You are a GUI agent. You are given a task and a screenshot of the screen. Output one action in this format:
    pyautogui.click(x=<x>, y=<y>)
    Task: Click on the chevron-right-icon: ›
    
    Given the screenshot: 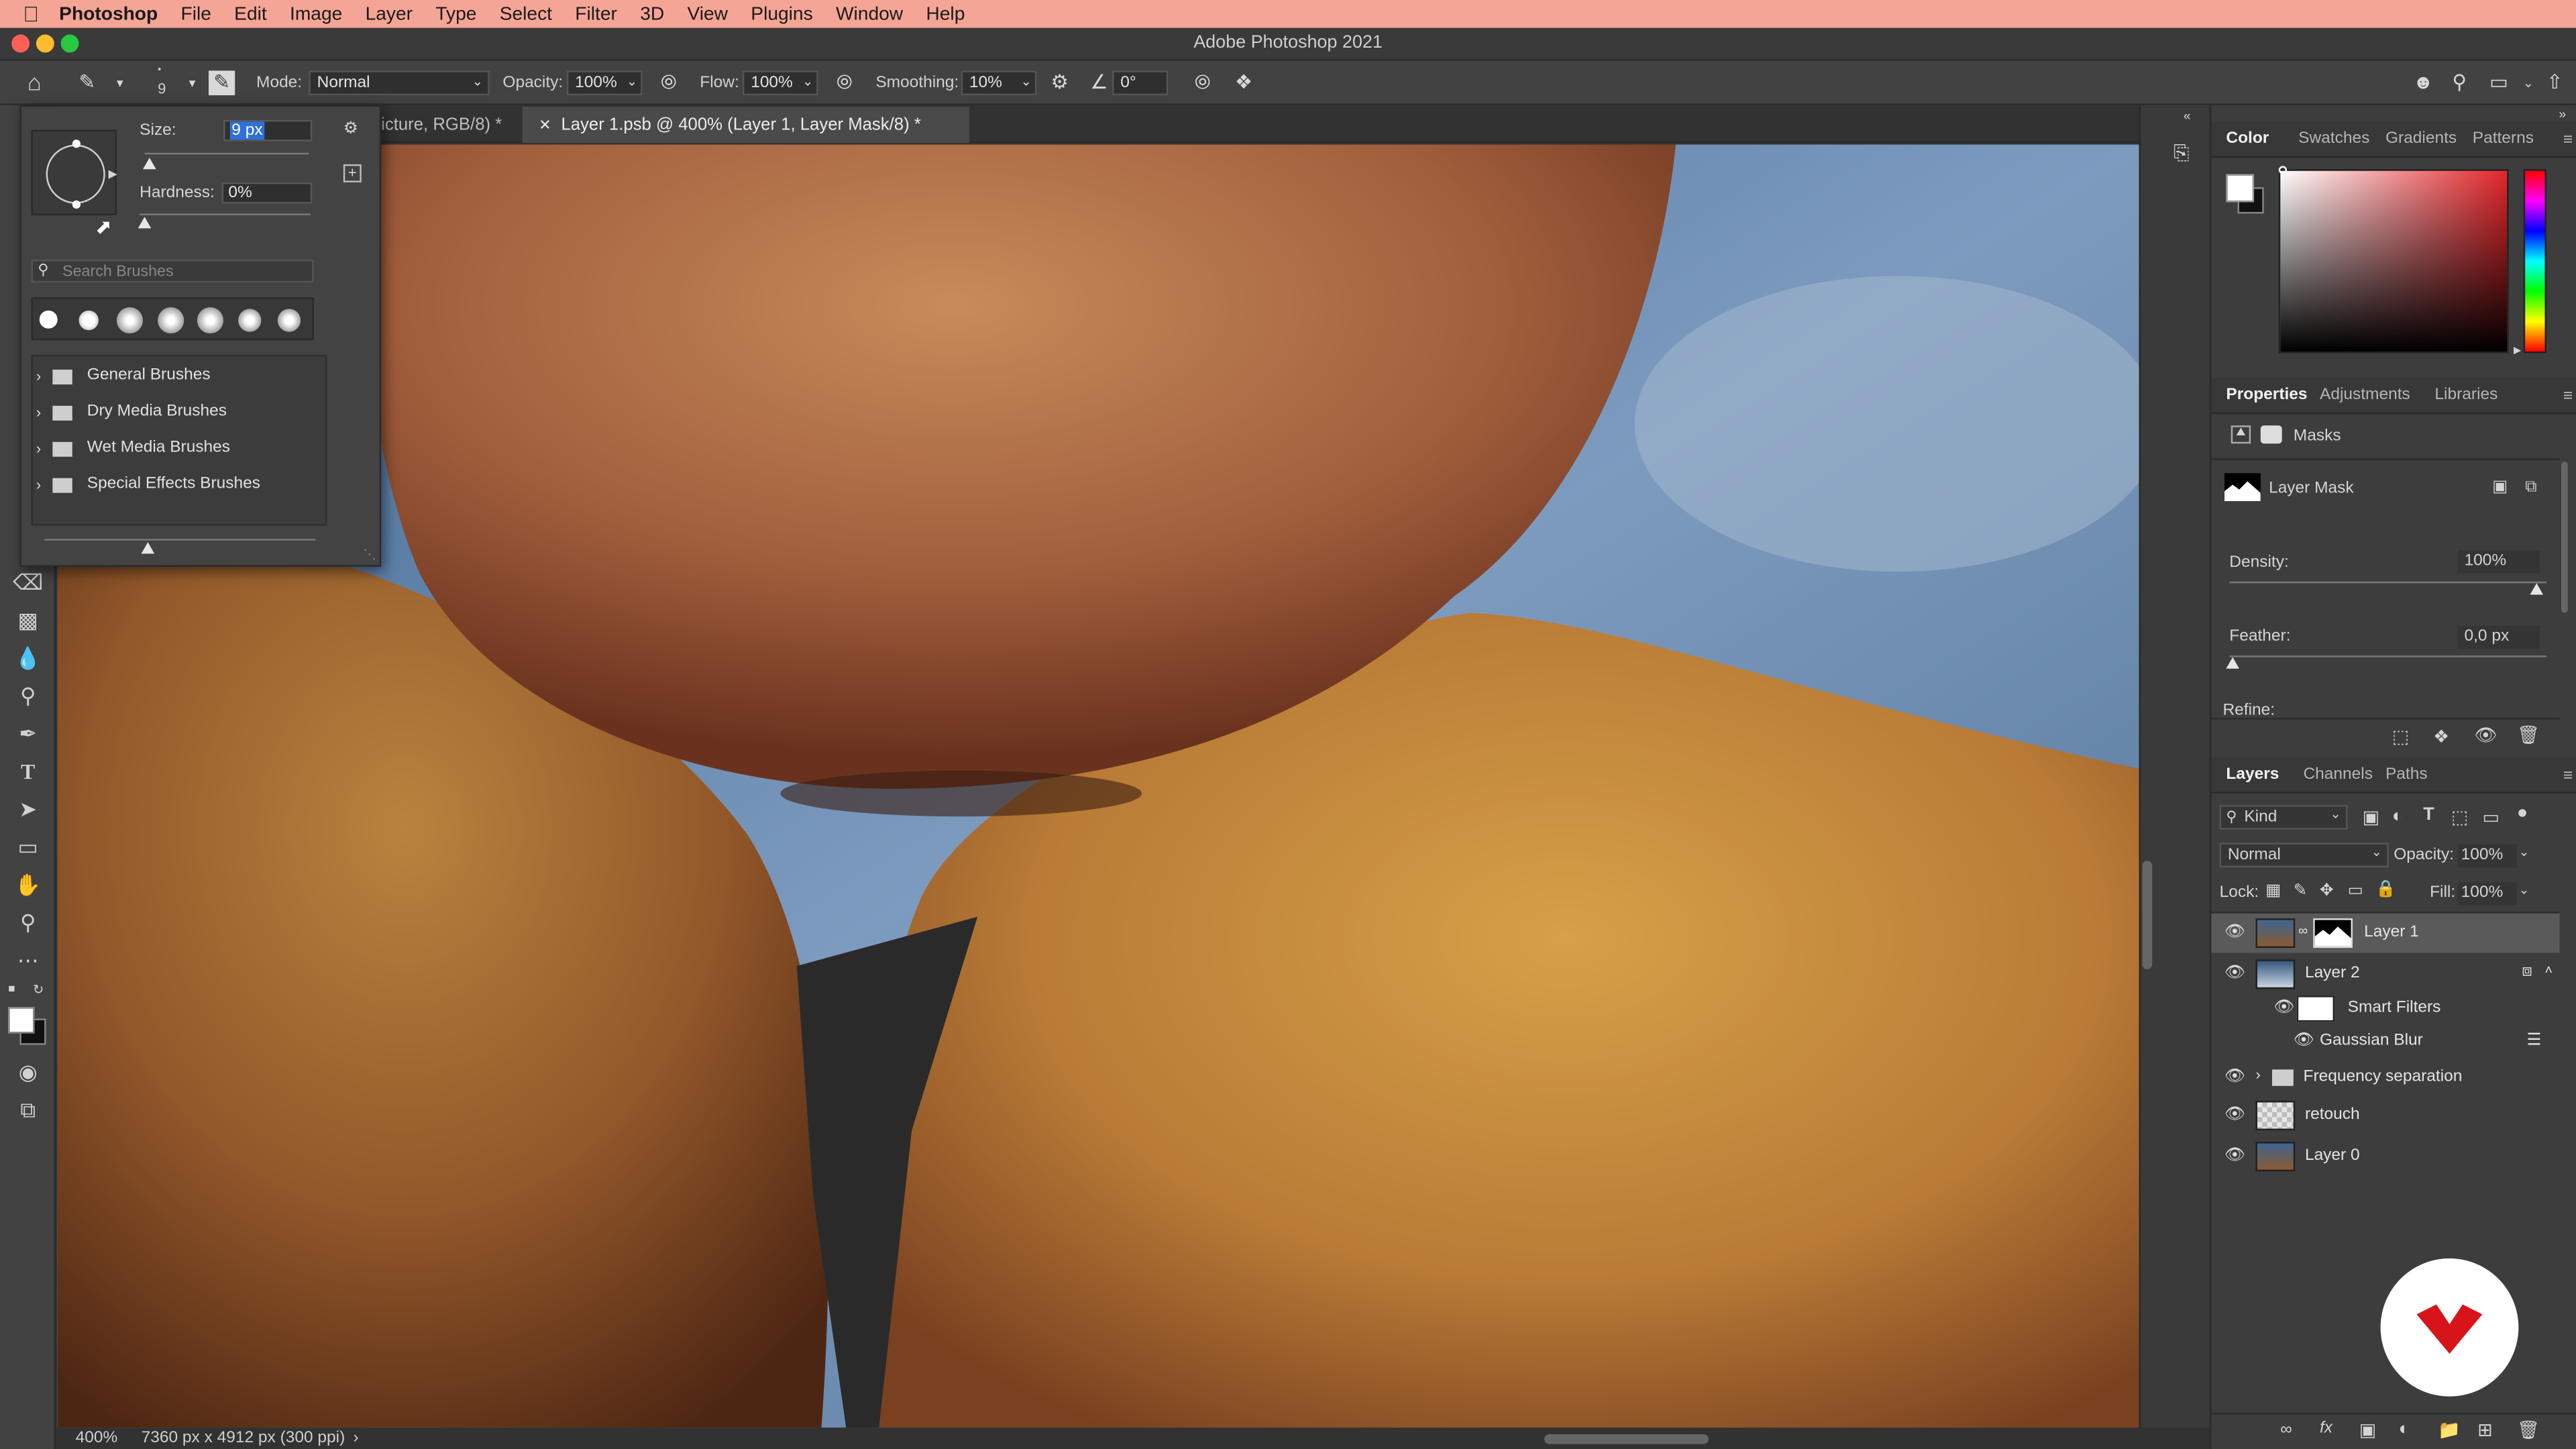 What is the action you would take?
    pyautogui.click(x=2257, y=1074)
    